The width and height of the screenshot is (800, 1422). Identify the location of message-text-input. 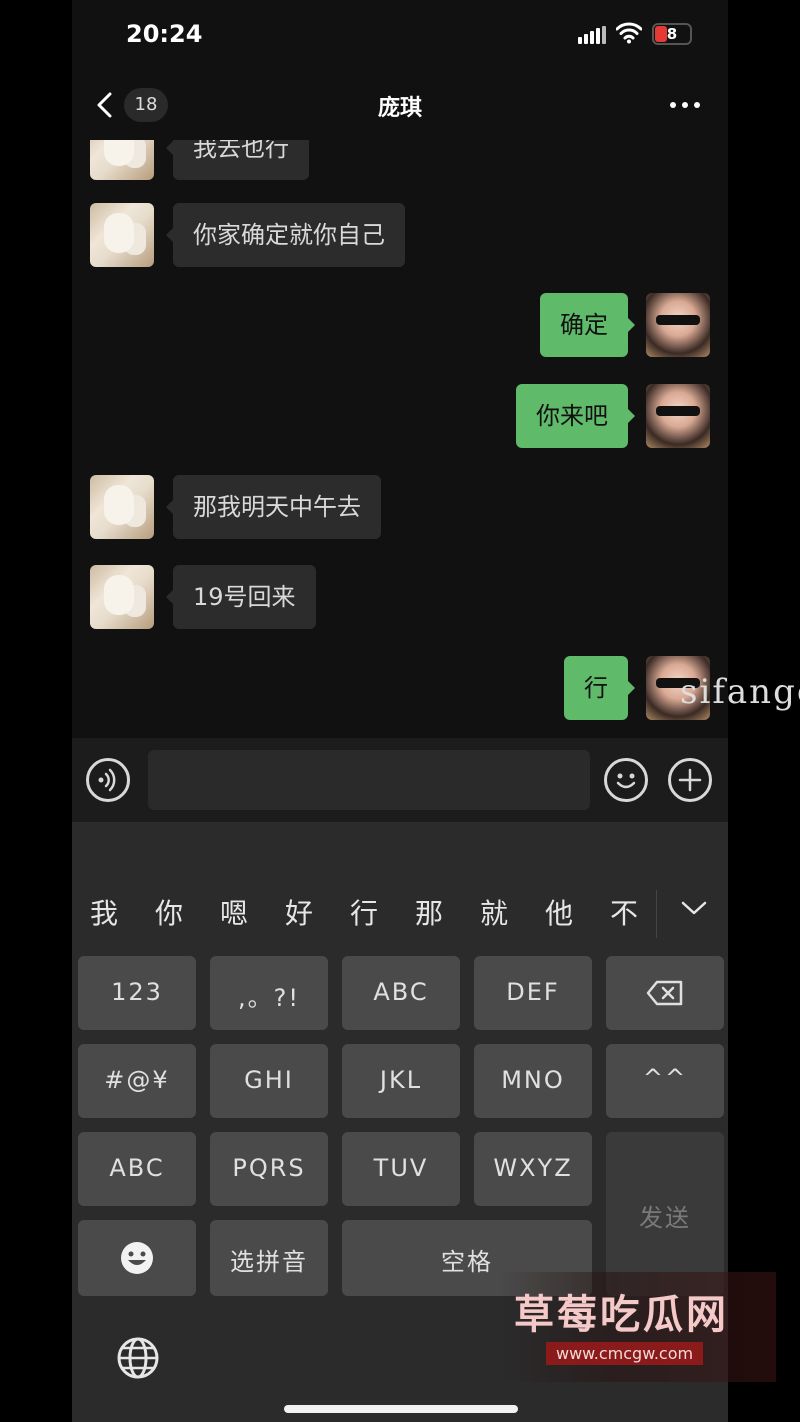
(369, 780).